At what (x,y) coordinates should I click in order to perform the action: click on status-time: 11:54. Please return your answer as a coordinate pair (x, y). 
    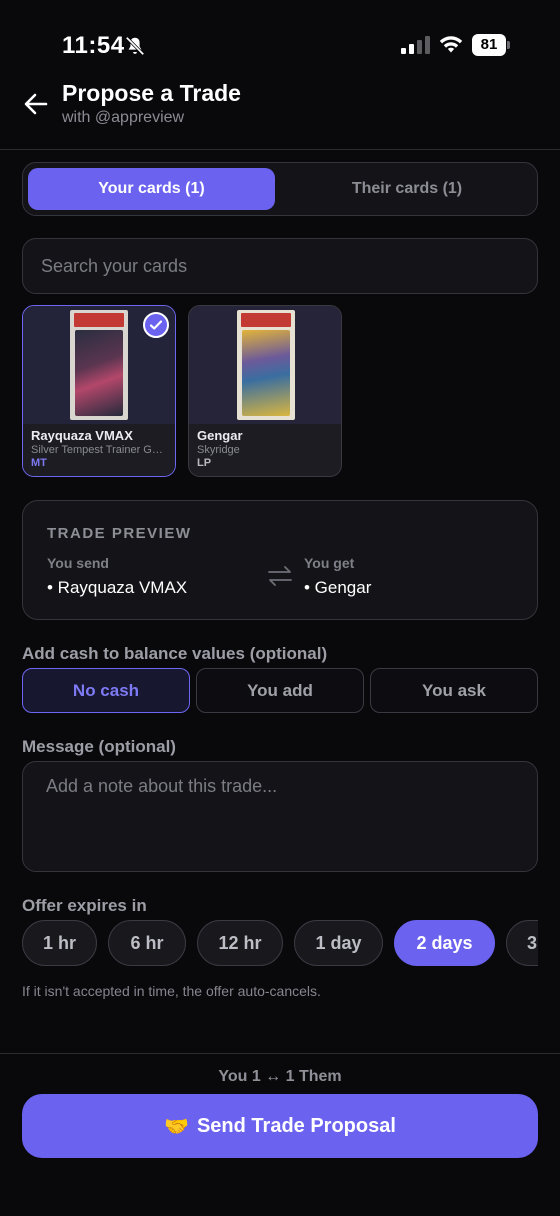
    Looking at the image, I should click on (93, 45).